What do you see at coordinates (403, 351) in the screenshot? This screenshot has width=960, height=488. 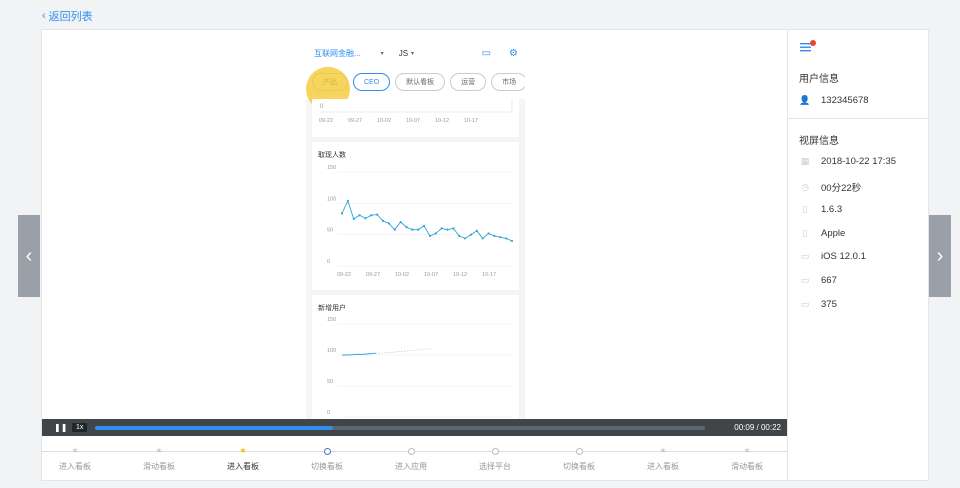 I see `series-forecast-line` at bounding box center [403, 351].